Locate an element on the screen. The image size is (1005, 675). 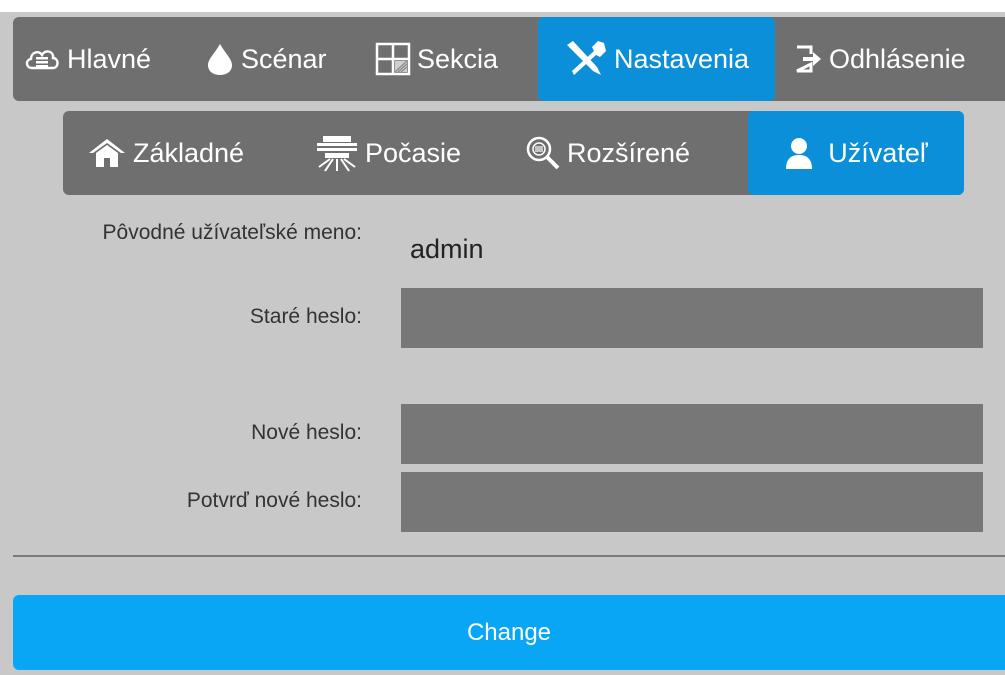
tab-sekcia: Sekcia is located at coordinates (455, 59).